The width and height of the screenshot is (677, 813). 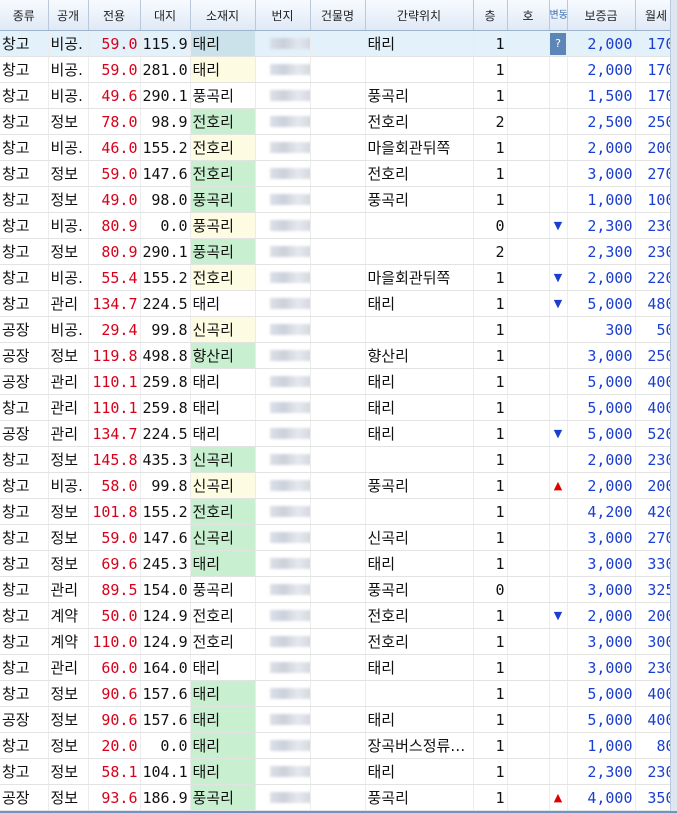 I want to click on table-row: 창고 비공. 59.0 281.0 태리 1 2,000 170, so click(x=338, y=69).